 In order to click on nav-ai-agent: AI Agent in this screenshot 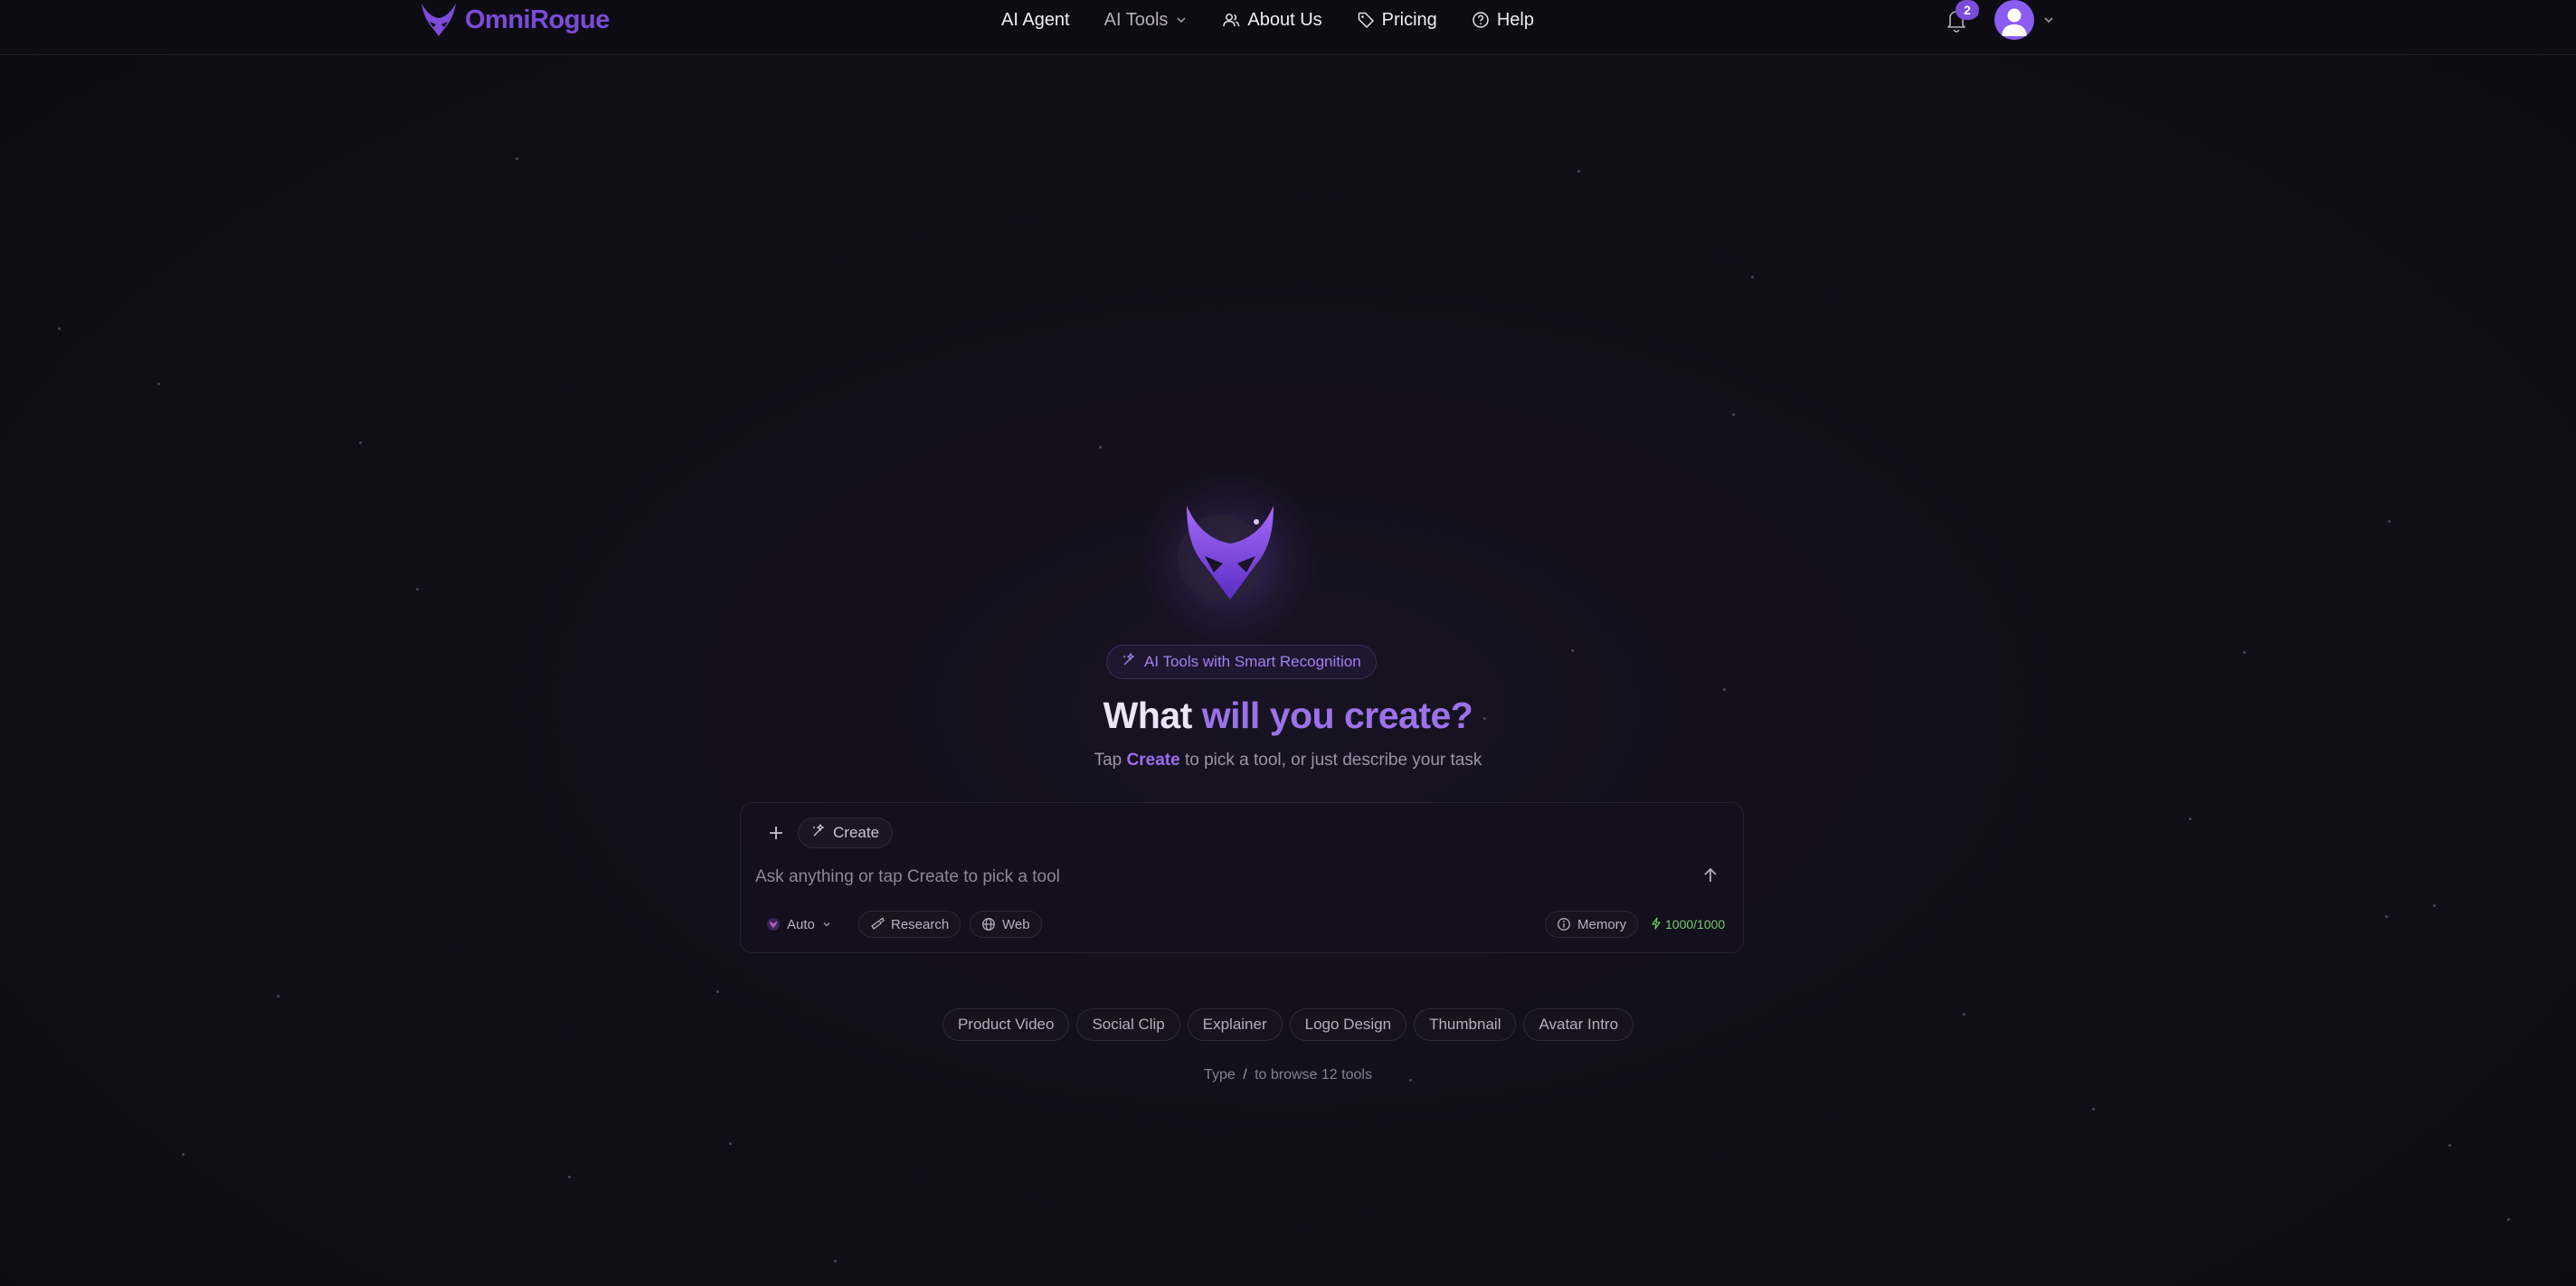, I will do `click(1036, 20)`.